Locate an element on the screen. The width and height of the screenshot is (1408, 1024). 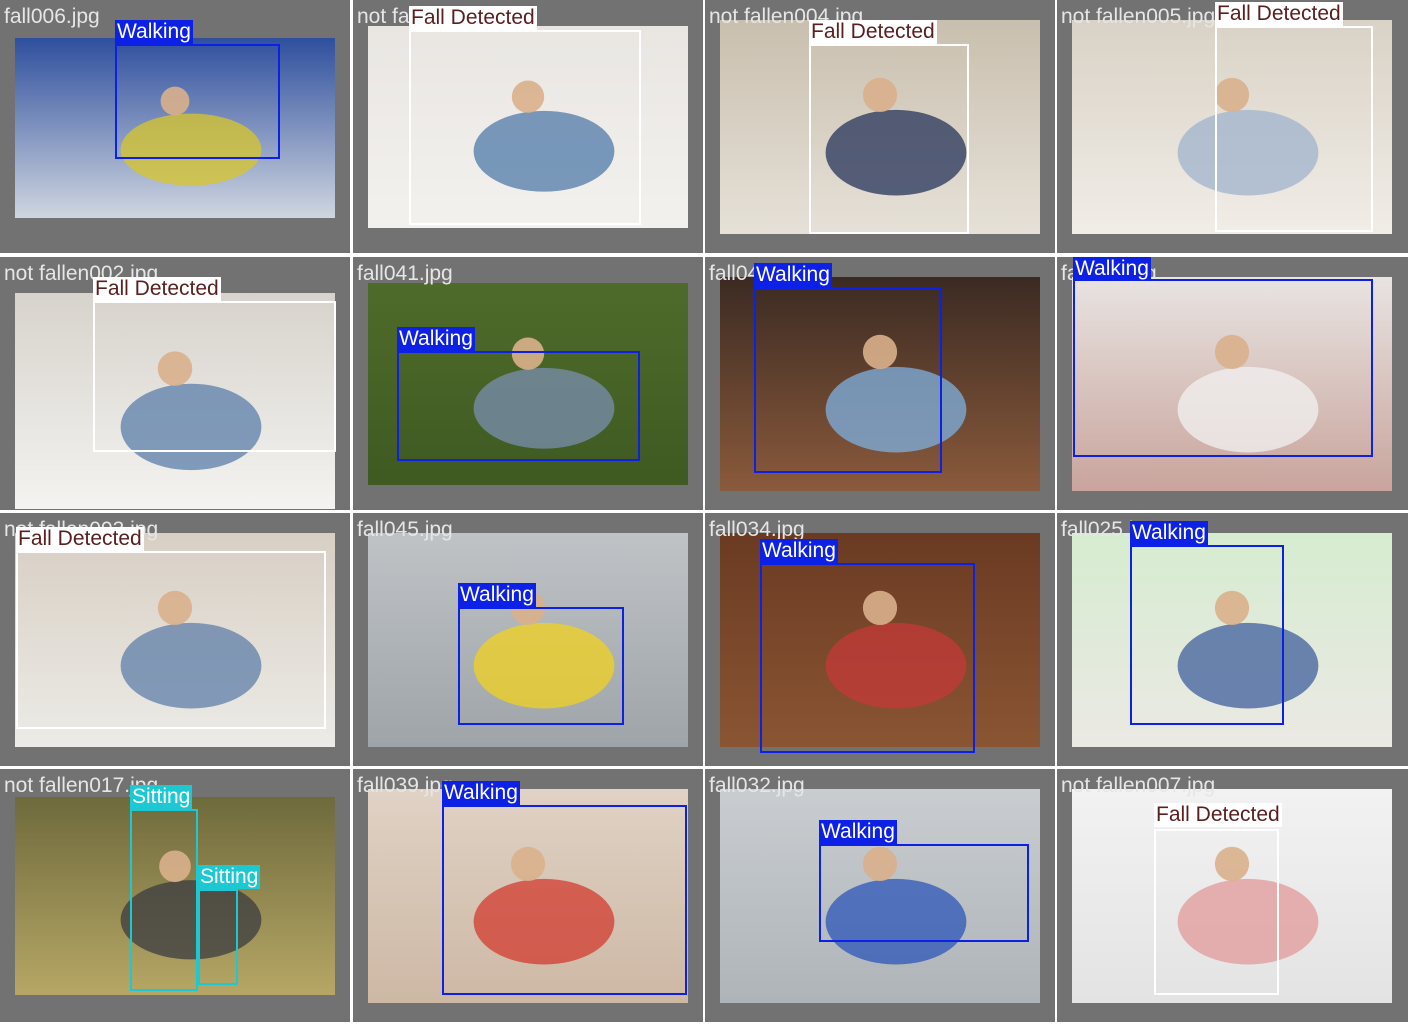
prediction-tile: not fallen017.jpg Sitting Sitting is located at coordinates (175, 895).